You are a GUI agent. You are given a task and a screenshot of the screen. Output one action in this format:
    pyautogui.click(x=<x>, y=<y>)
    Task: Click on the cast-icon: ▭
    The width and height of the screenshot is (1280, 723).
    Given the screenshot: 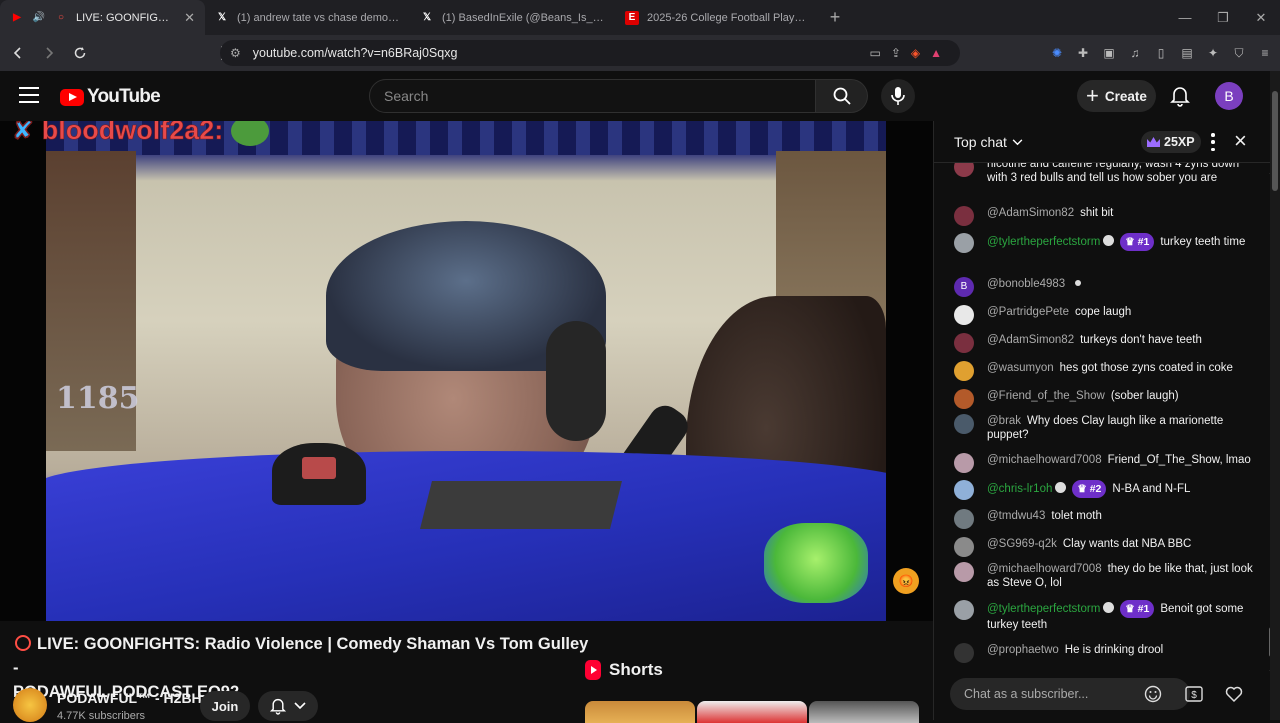 What is the action you would take?
    pyautogui.click(x=874, y=53)
    